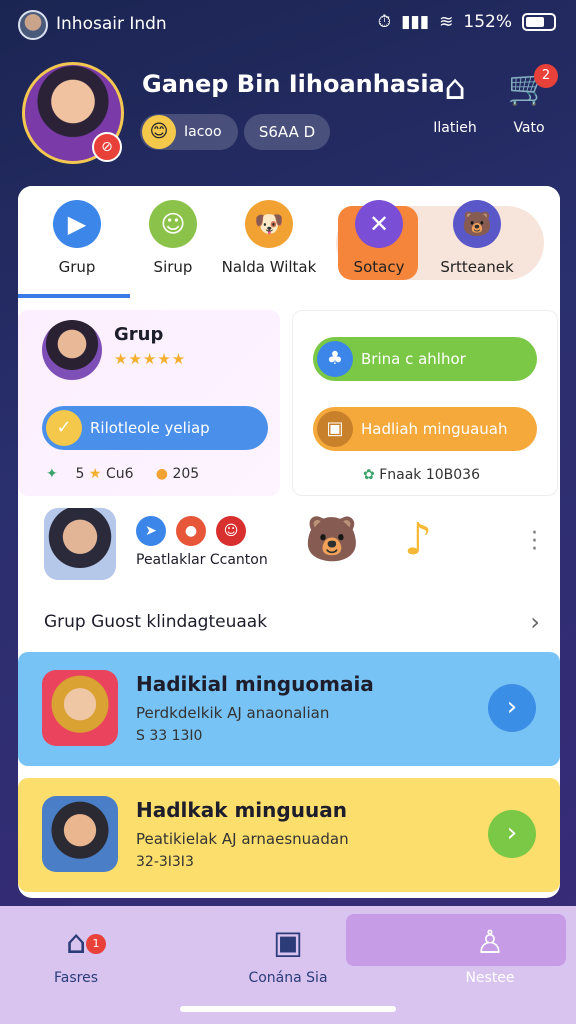 The width and height of the screenshot is (576, 1024). Describe the element at coordinates (111, 24) in the screenshot. I see `status-title: Inhosair Indn` at that location.